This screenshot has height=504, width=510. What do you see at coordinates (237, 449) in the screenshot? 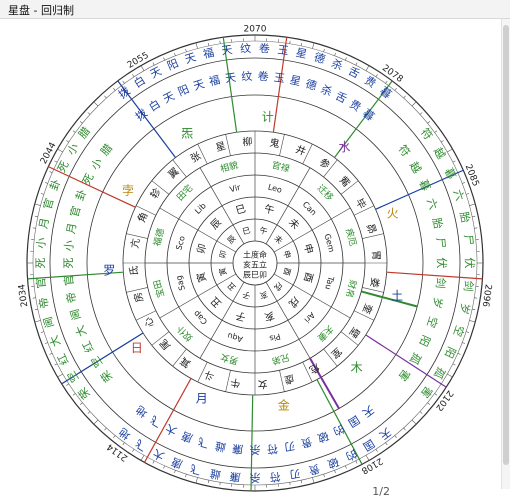
I see `middle-shensha-char: 廉` at bounding box center [237, 449].